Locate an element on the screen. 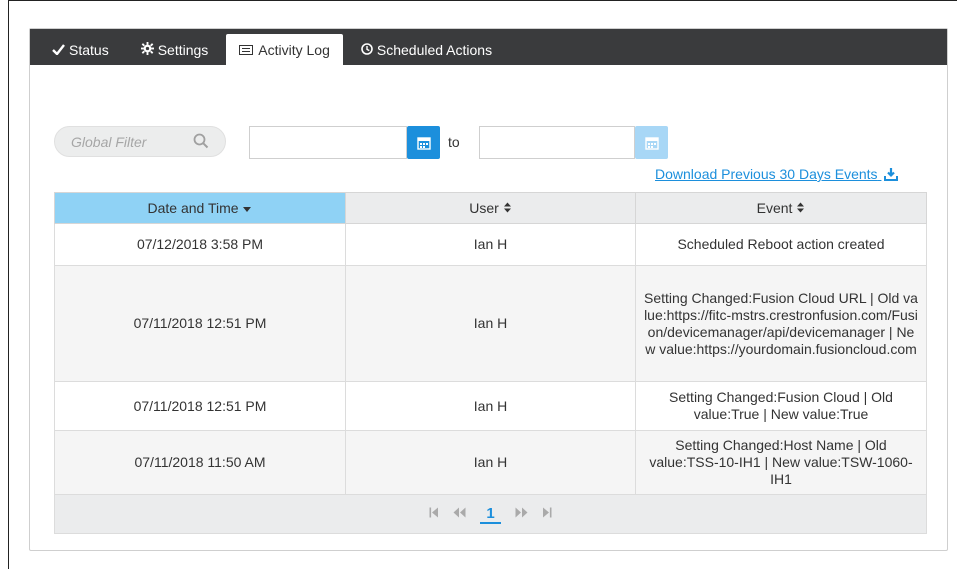 The image size is (957, 569). filter-row: to is located at coordinates (489, 142).